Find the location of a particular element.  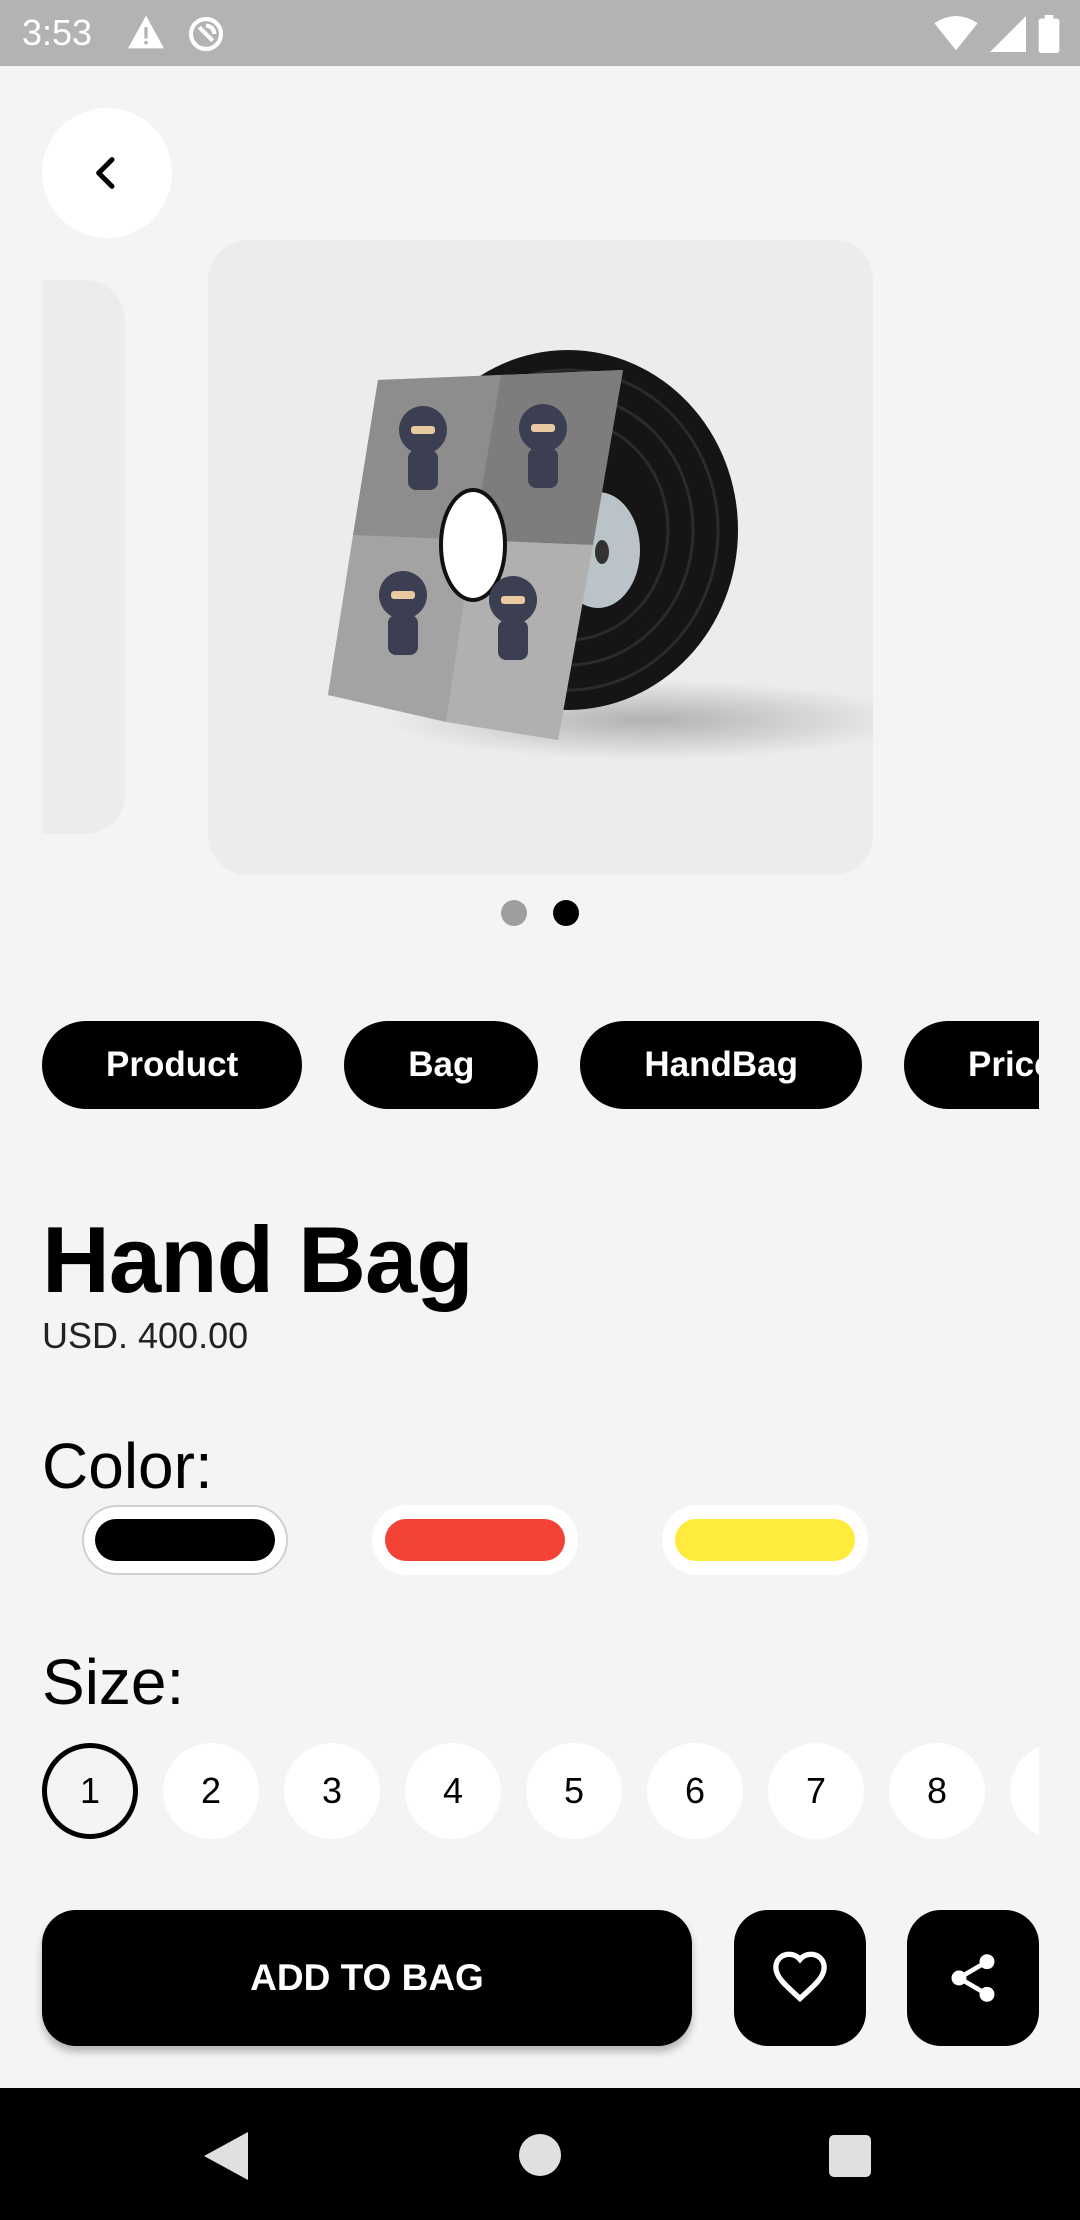

tag-chip: Price is located at coordinates (971, 1065).